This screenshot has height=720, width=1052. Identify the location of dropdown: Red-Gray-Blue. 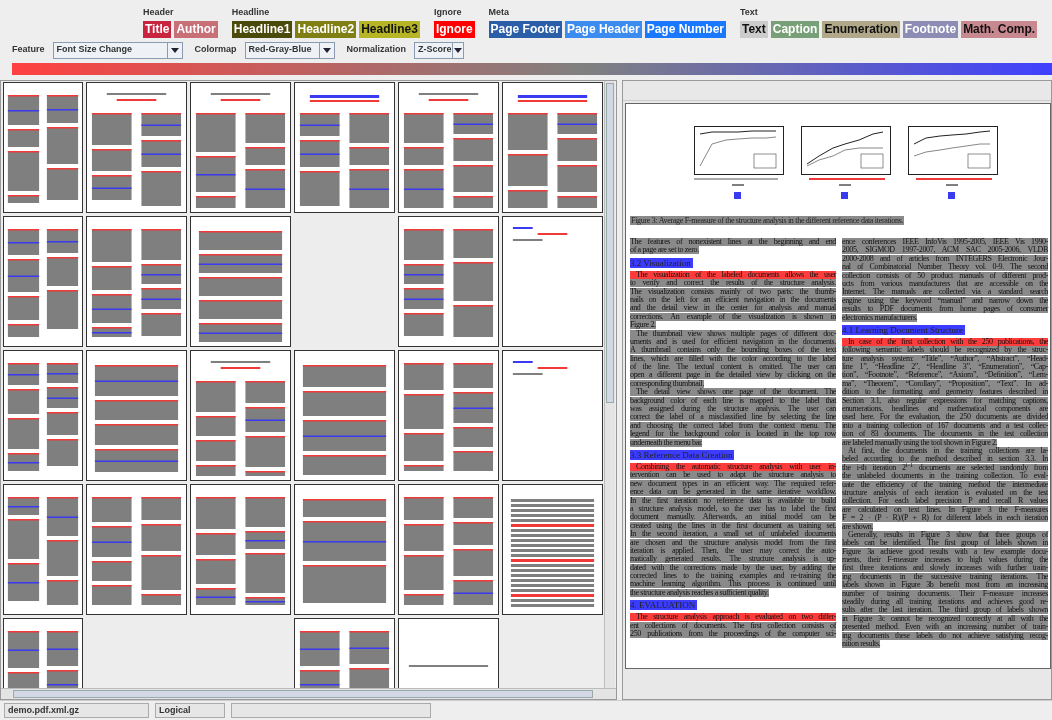
(289, 50).